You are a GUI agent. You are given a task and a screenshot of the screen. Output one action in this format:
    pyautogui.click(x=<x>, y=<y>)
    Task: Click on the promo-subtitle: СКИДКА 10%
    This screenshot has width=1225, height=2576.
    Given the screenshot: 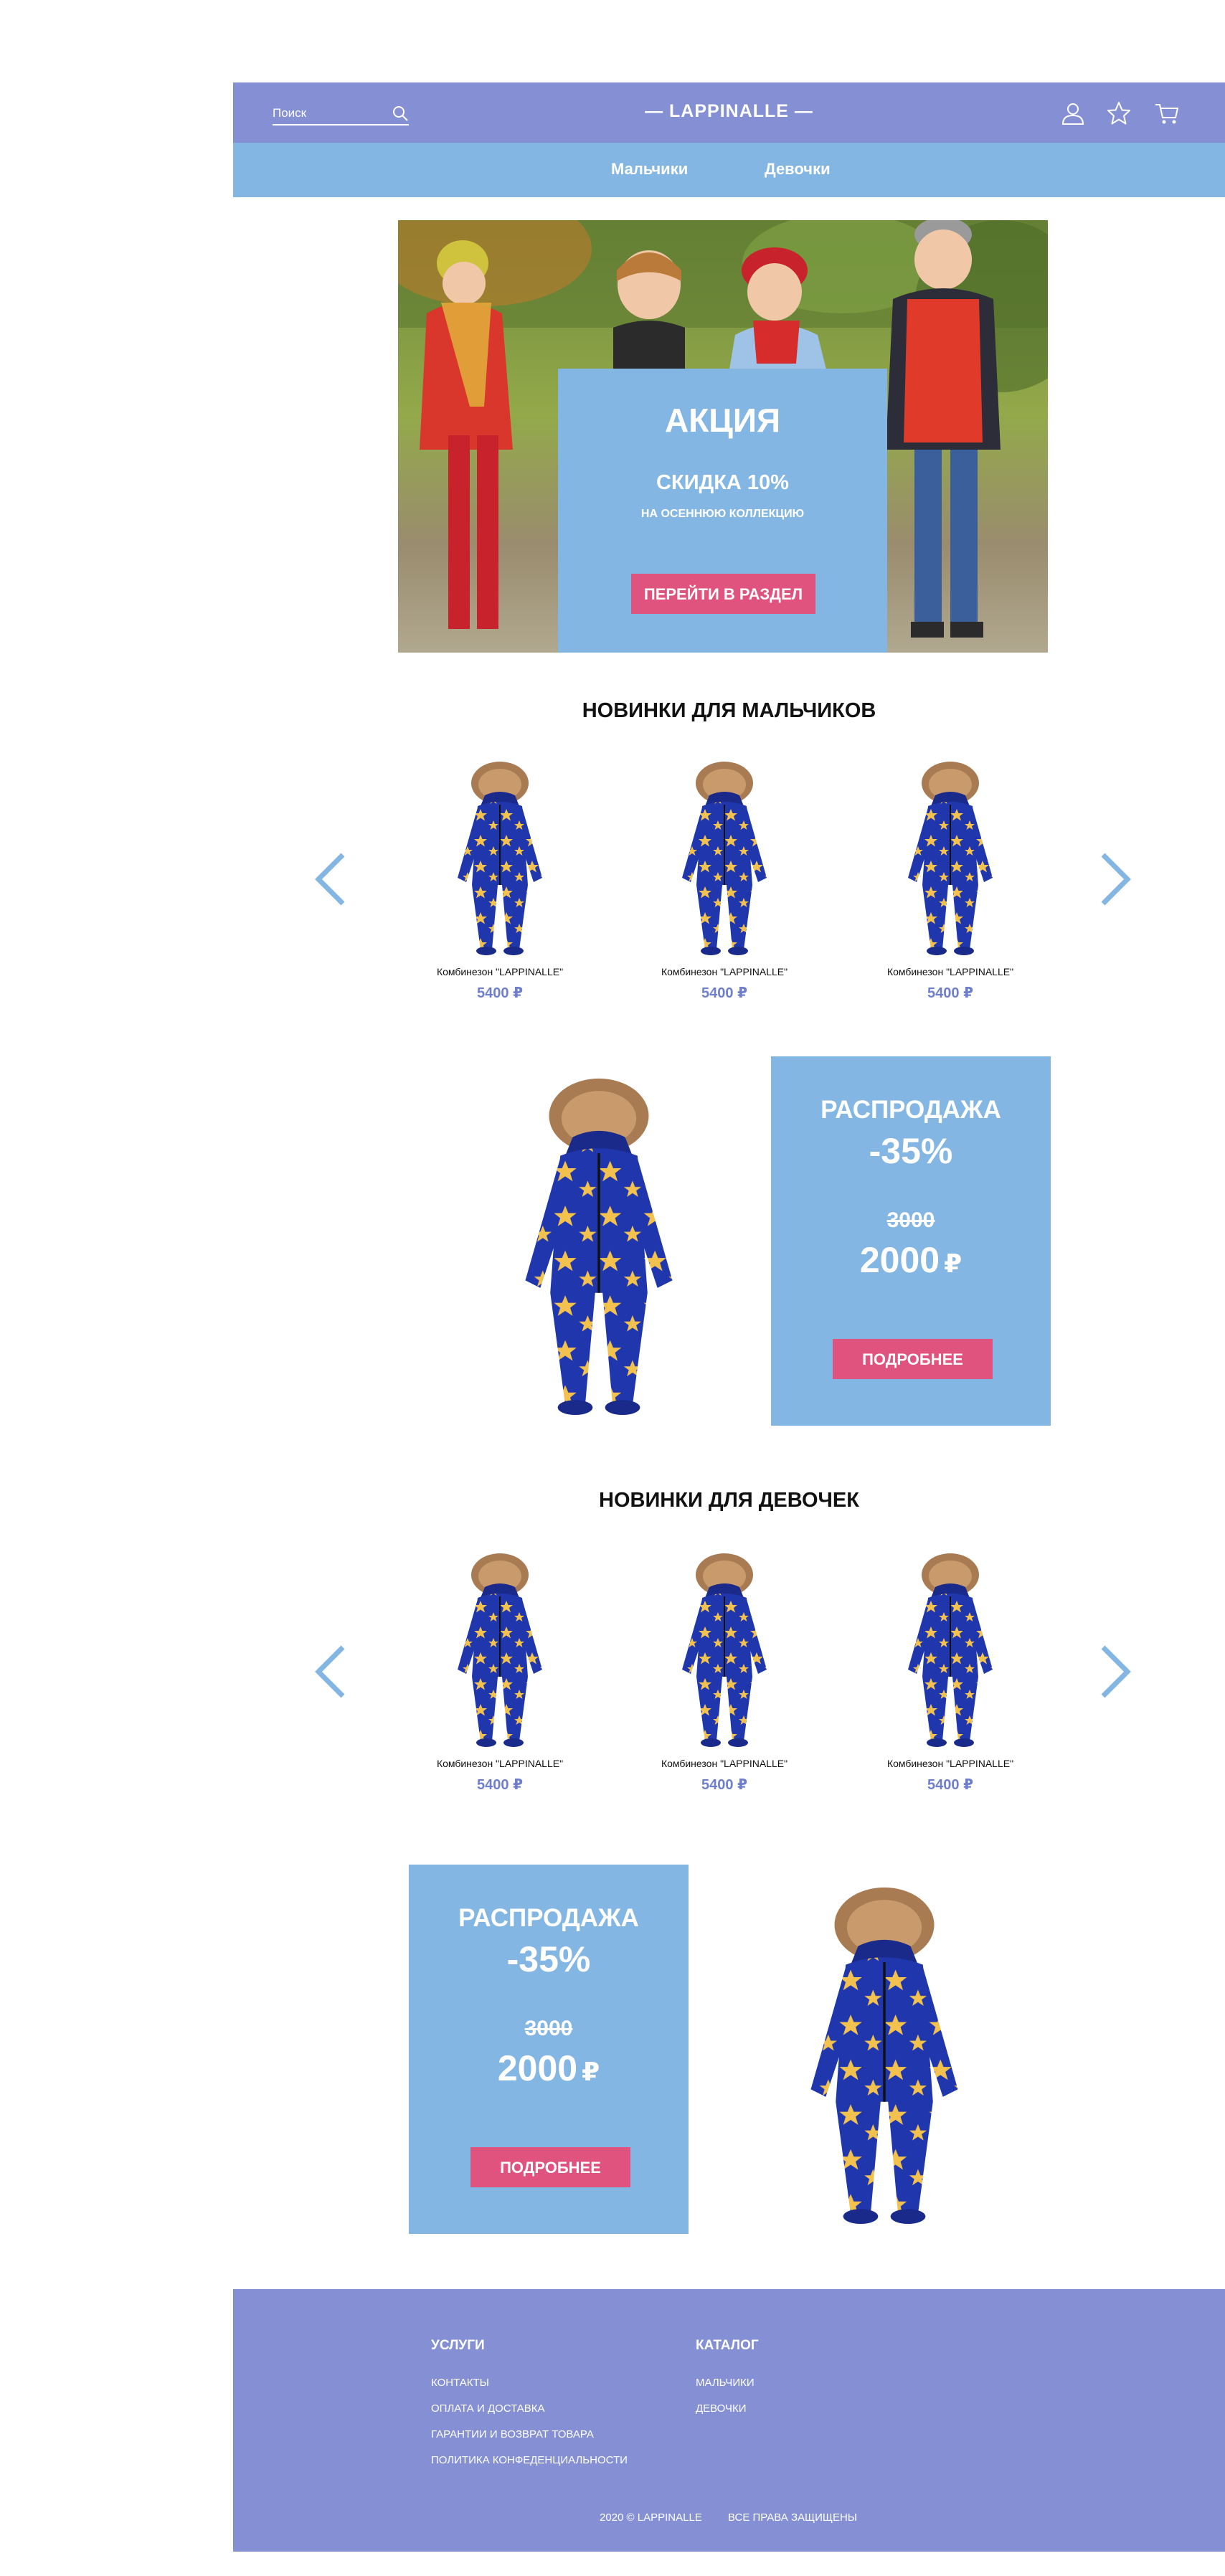 What is the action you would take?
    pyautogui.click(x=722, y=482)
    